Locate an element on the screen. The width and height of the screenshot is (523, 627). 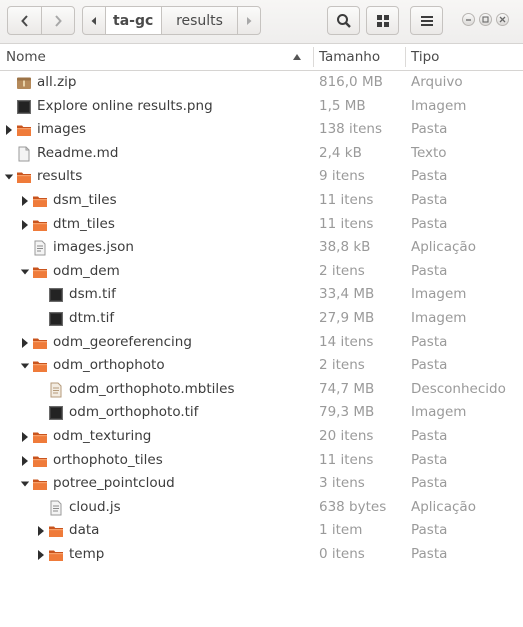
file-name: dsm_tiles is located at coordinates (85, 199).